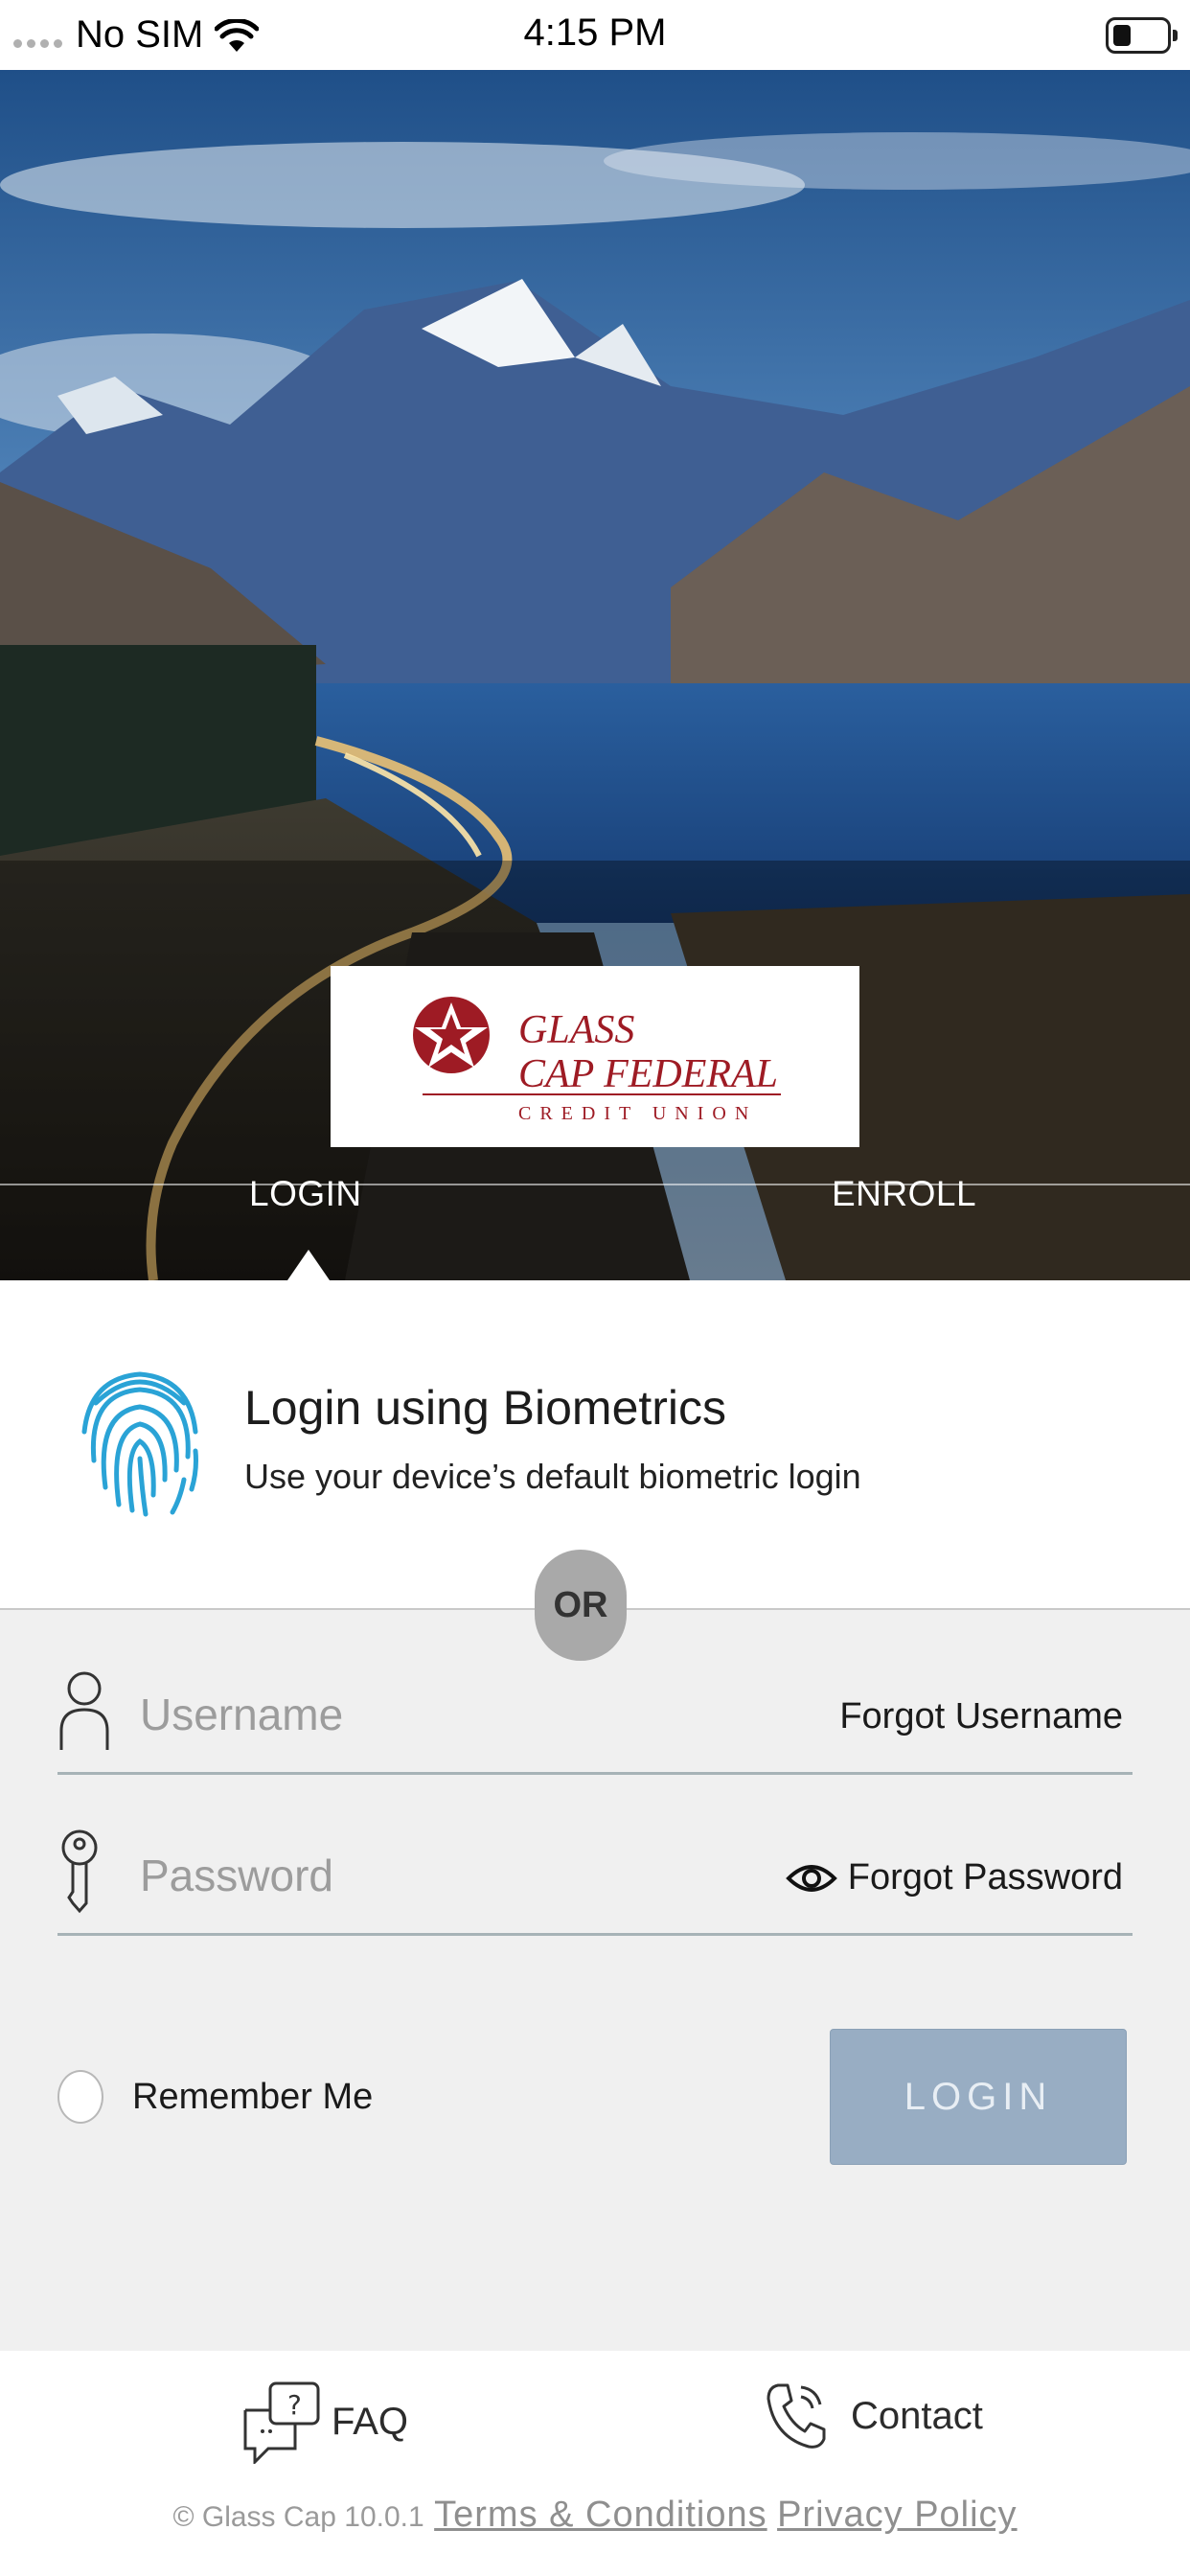 The height and width of the screenshot is (2576, 1190). I want to click on battery-icon, so click(1142, 35).